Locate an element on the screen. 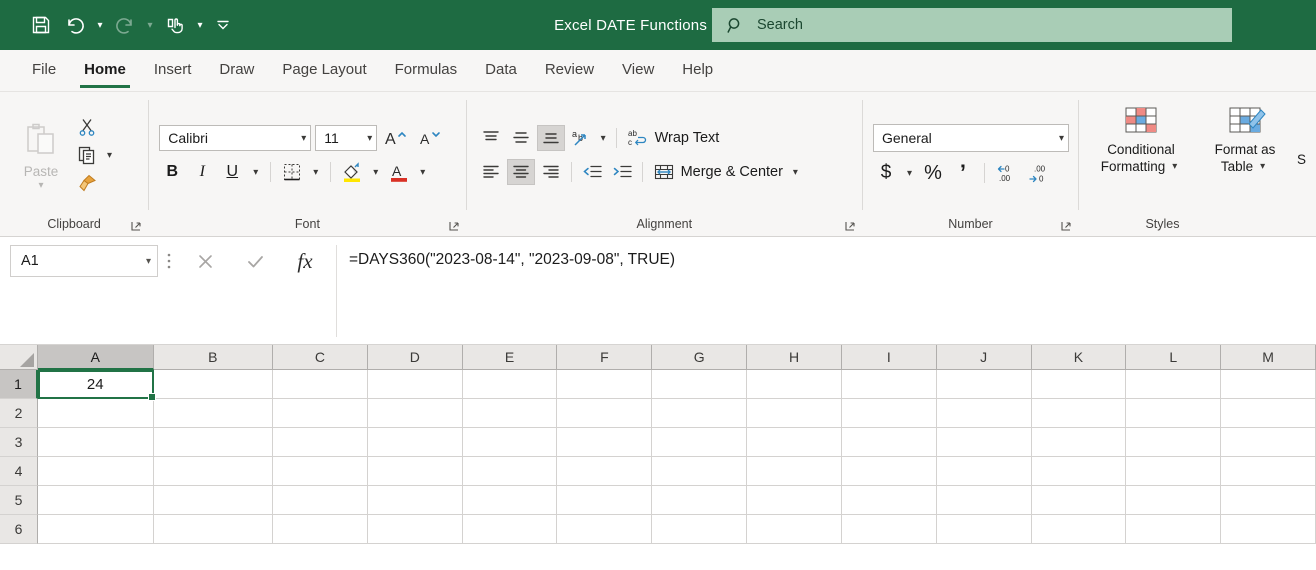 The width and height of the screenshot is (1316, 570). cell-g2 is located at coordinates (700, 413).